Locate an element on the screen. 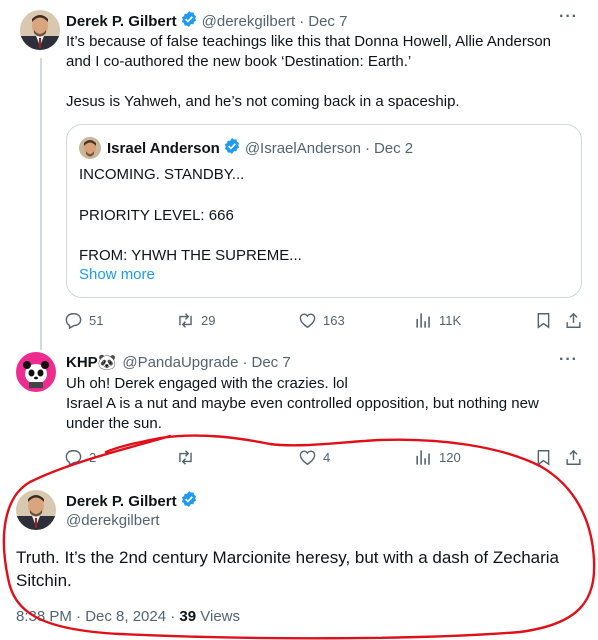 This screenshot has height=640, width=598. reply-count: 51 is located at coordinates (96, 320).